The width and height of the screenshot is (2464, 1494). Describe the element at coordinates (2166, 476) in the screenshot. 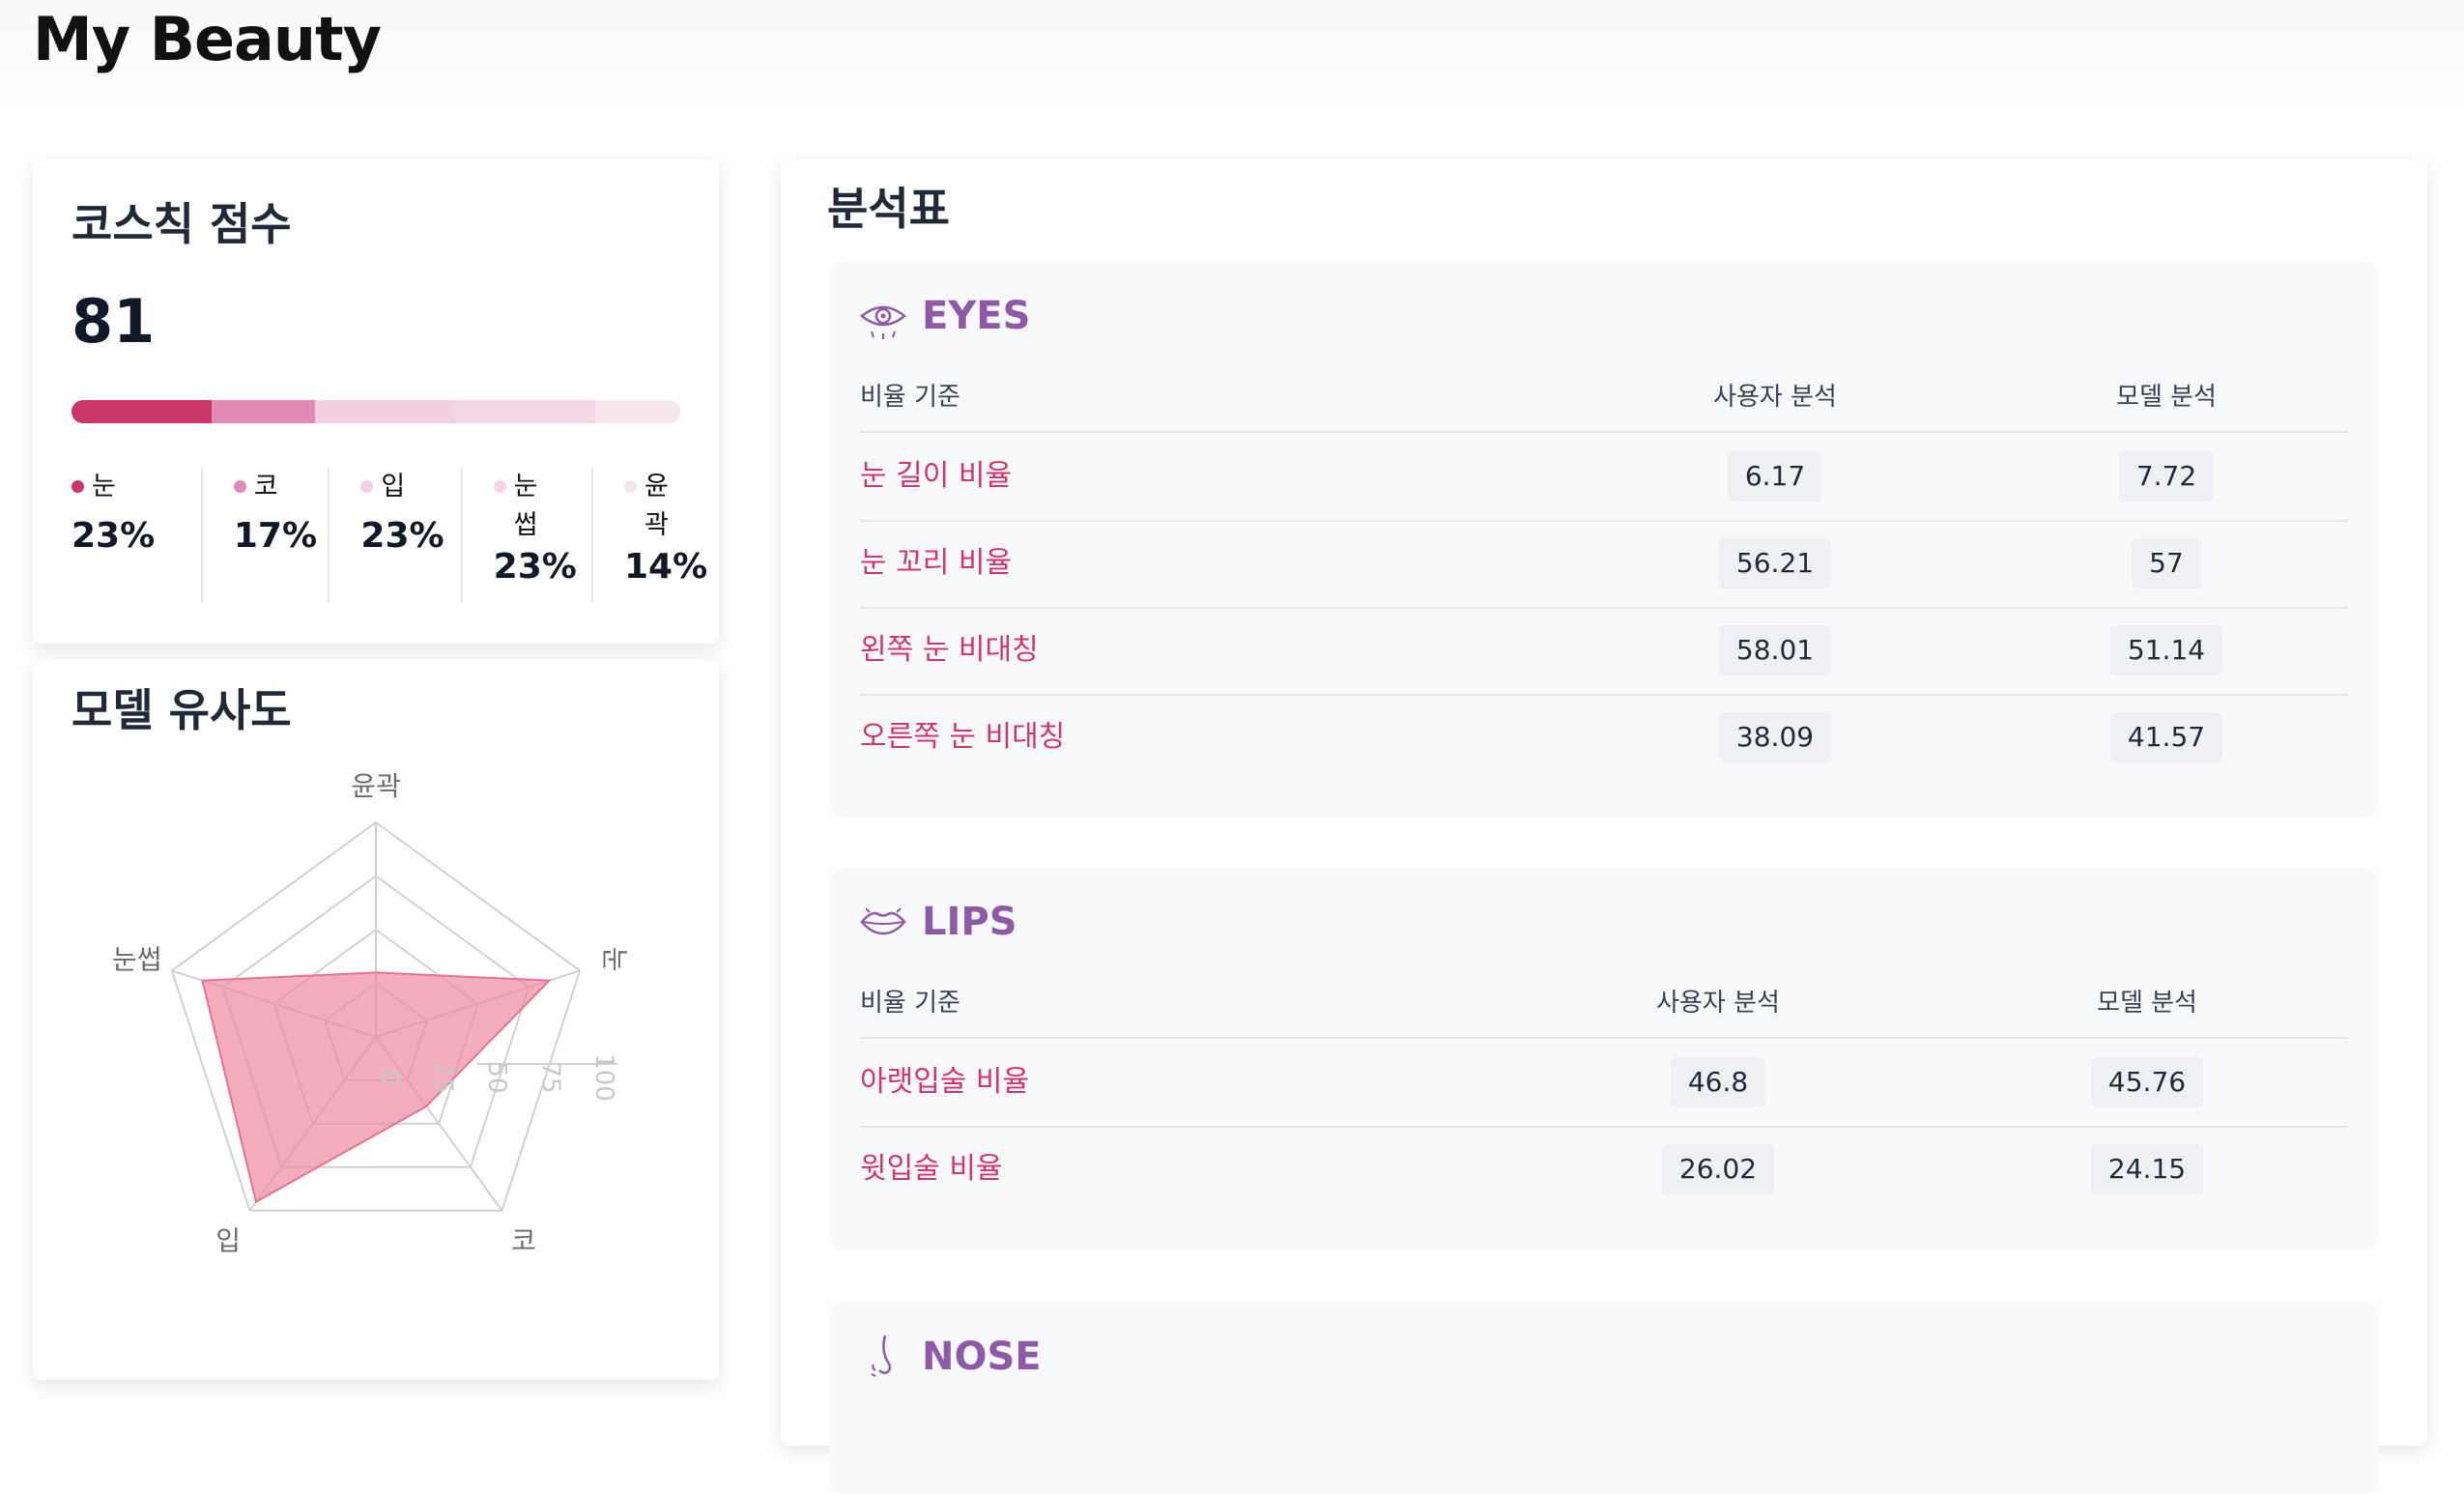

I see `model-value: 7.72` at that location.